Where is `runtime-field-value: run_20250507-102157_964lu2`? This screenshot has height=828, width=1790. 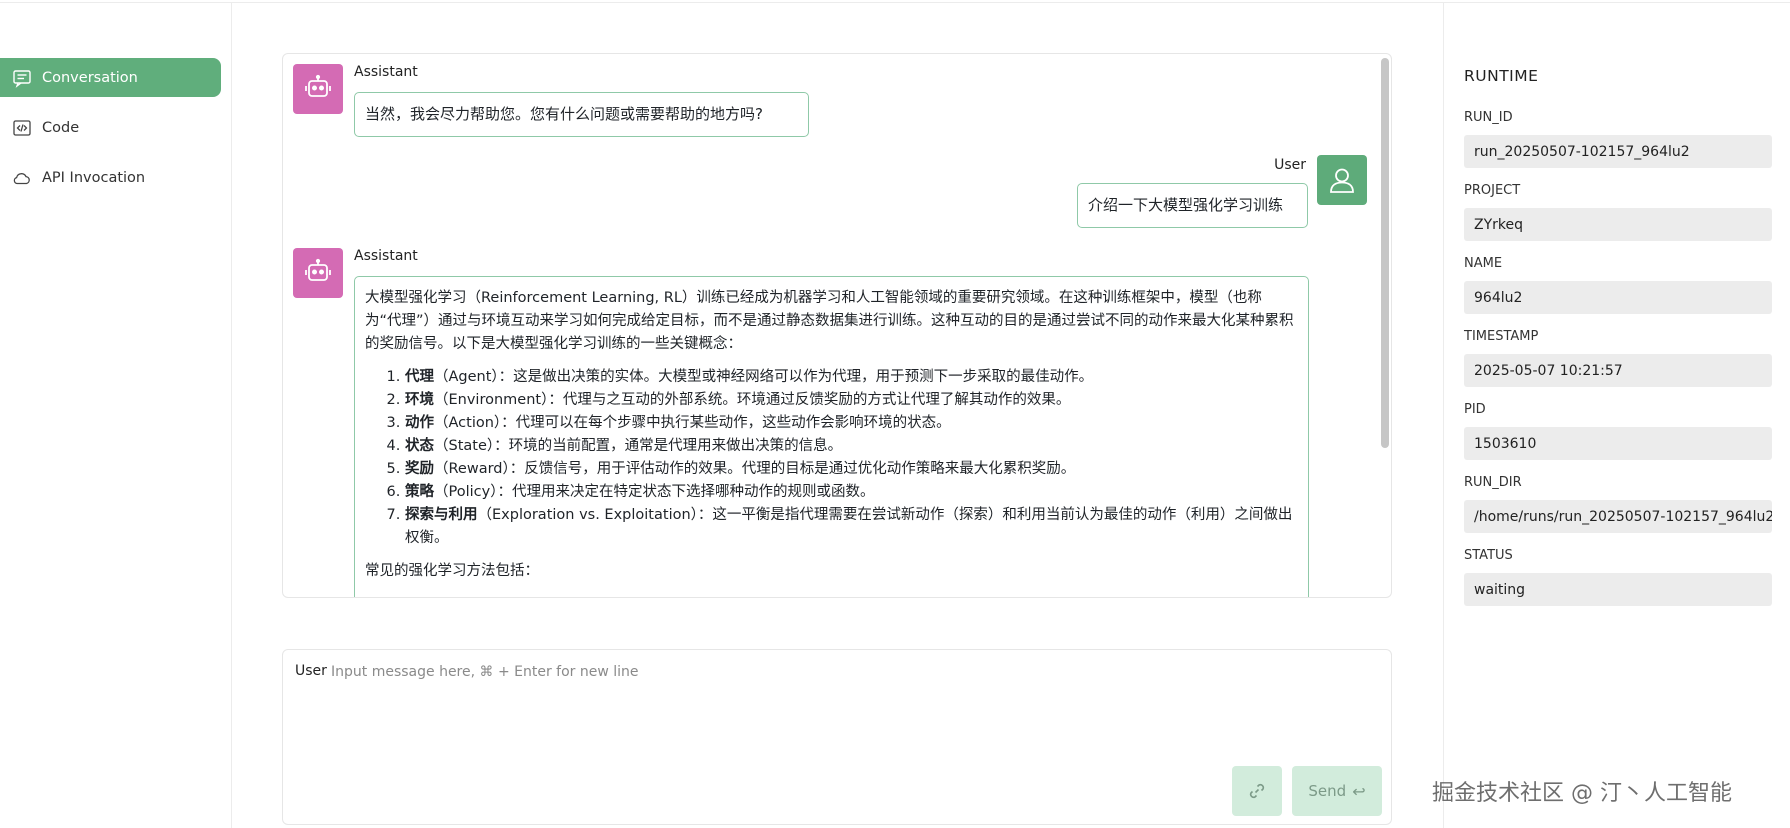 runtime-field-value: run_20250507-102157_964lu2 is located at coordinates (1582, 151).